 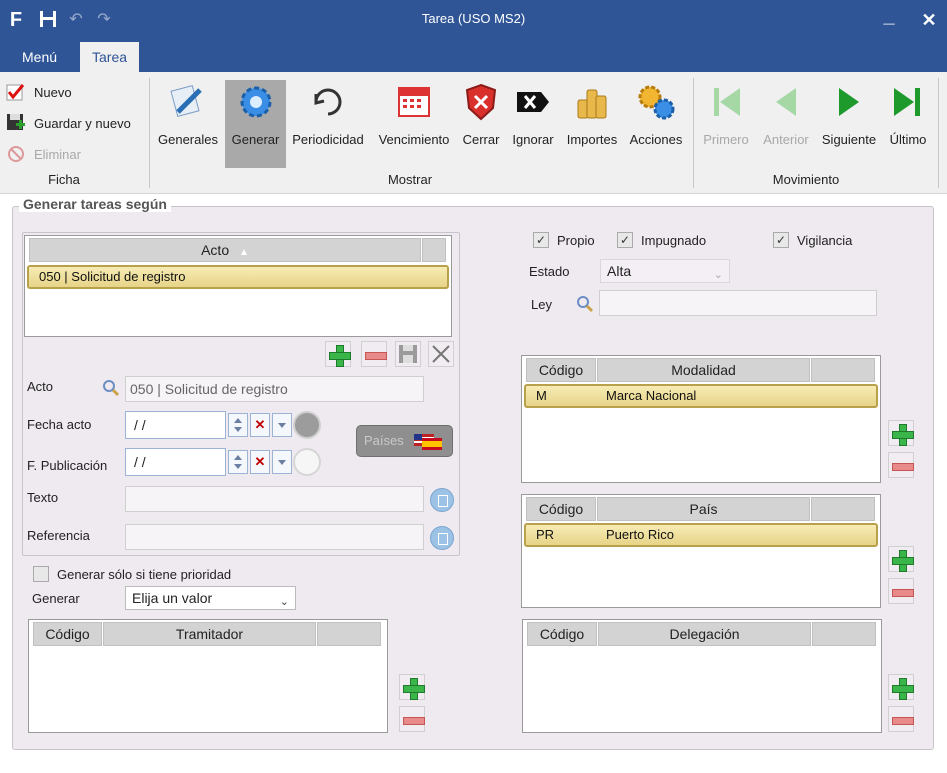 What do you see at coordinates (674, 240) in the screenshot?
I see `impugnado-label: Impugnado` at bounding box center [674, 240].